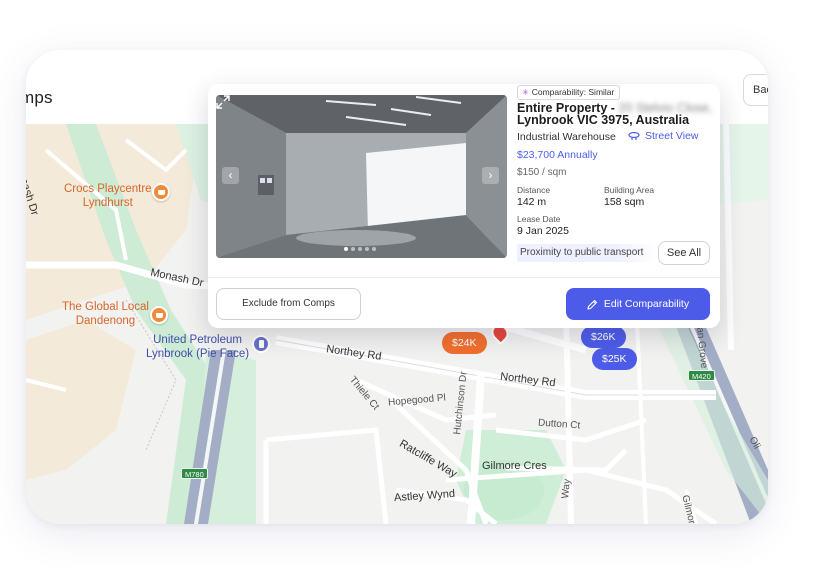 The height and width of the screenshot is (570, 834). I want to click on building-area-label: Building Area, so click(629, 190).